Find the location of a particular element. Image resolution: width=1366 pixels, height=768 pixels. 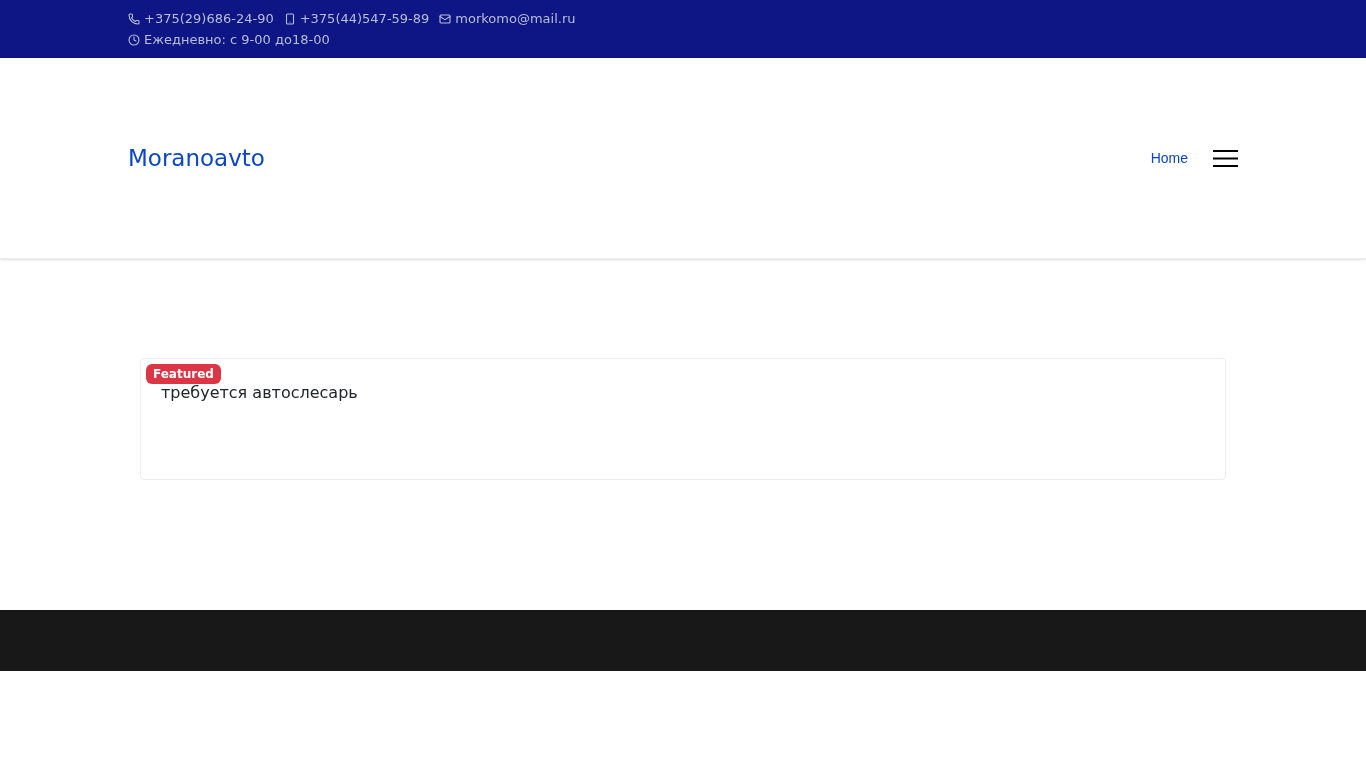

phone-icon is located at coordinates (134, 19).